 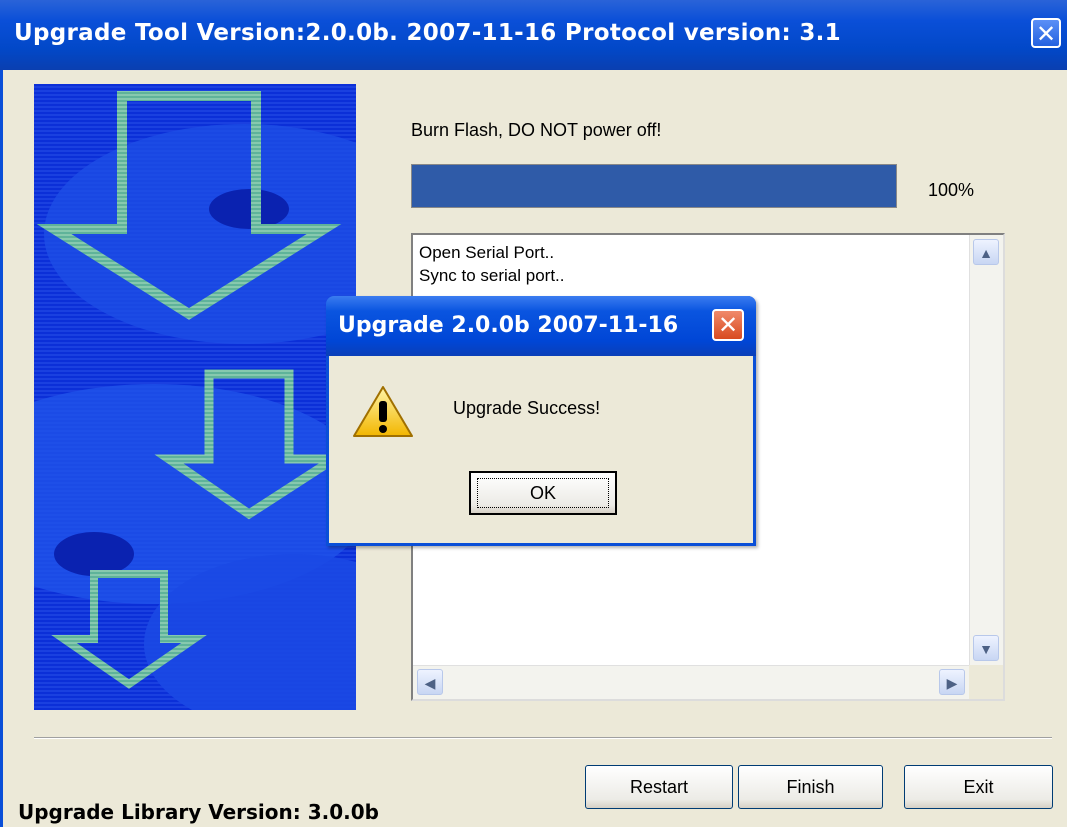 I want to click on log-lines: Open Serial Port.. Sync to serial port.., so click(x=492, y=264).